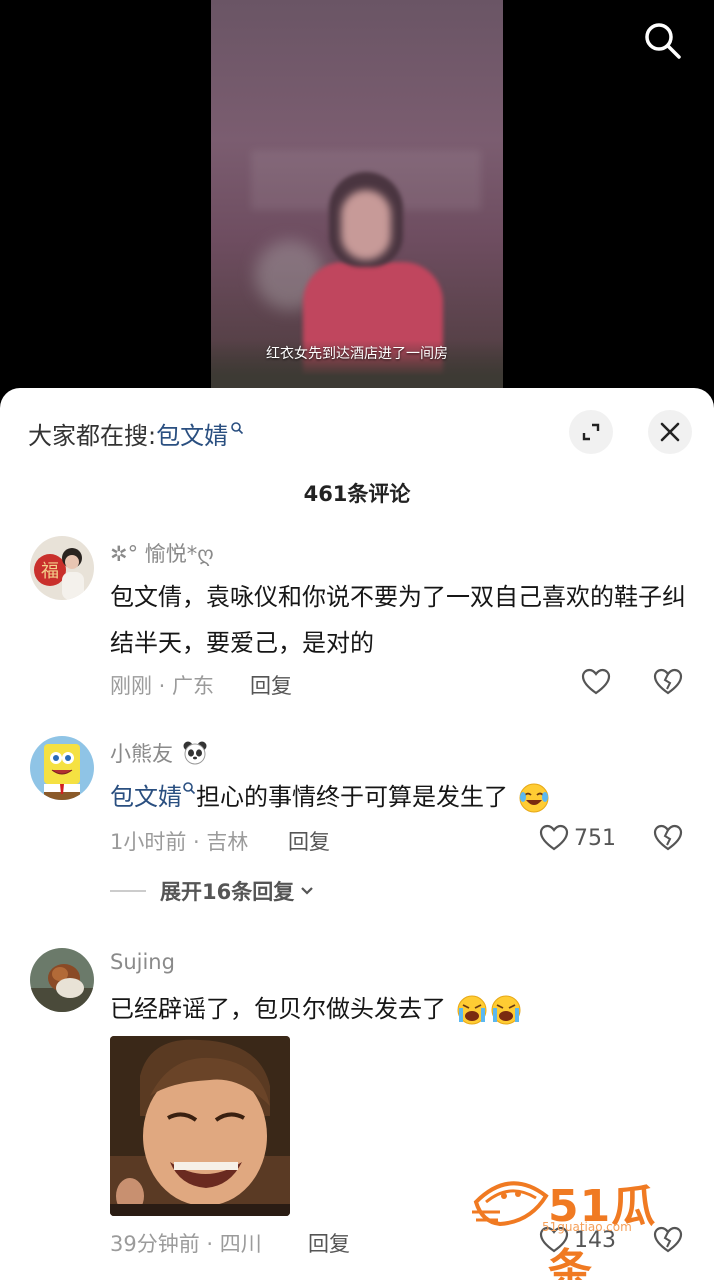  Describe the element at coordinates (146, 797) in the screenshot. I see `keyword-text: 包文婧` at that location.